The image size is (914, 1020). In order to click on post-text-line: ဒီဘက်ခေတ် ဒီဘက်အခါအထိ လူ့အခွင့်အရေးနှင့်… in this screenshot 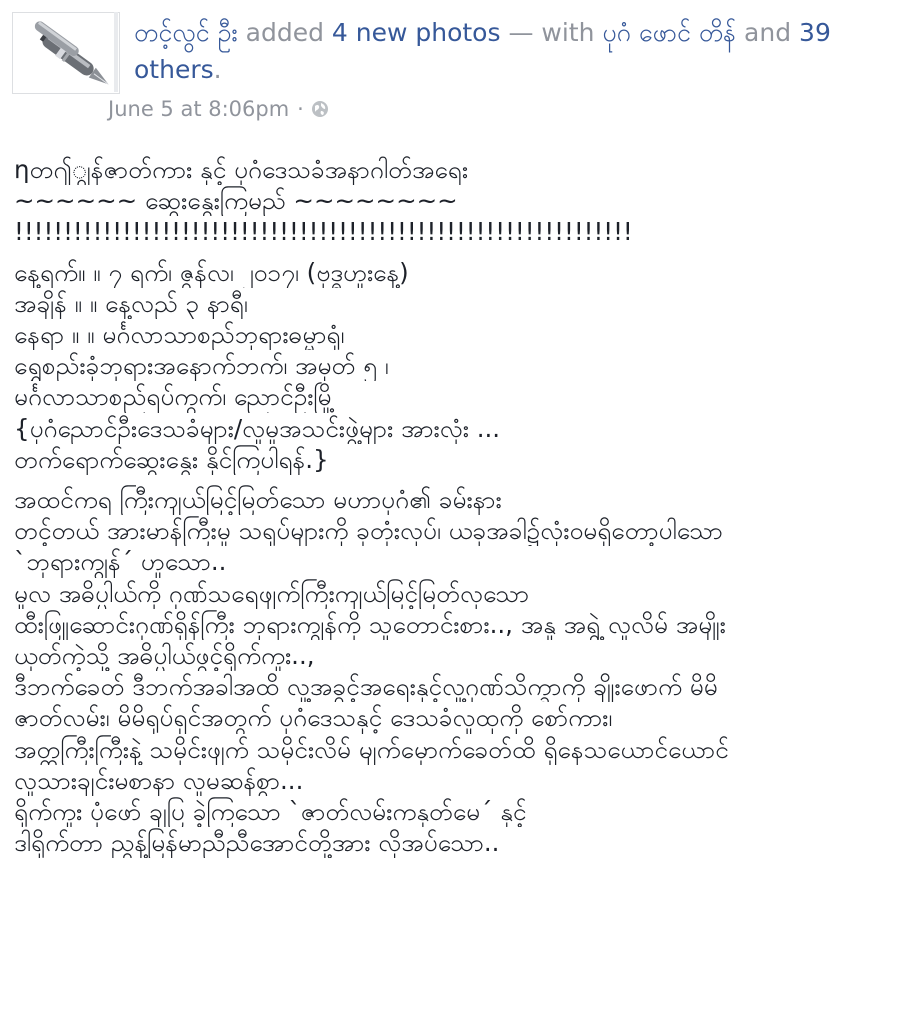, I will do `click(366, 687)`.